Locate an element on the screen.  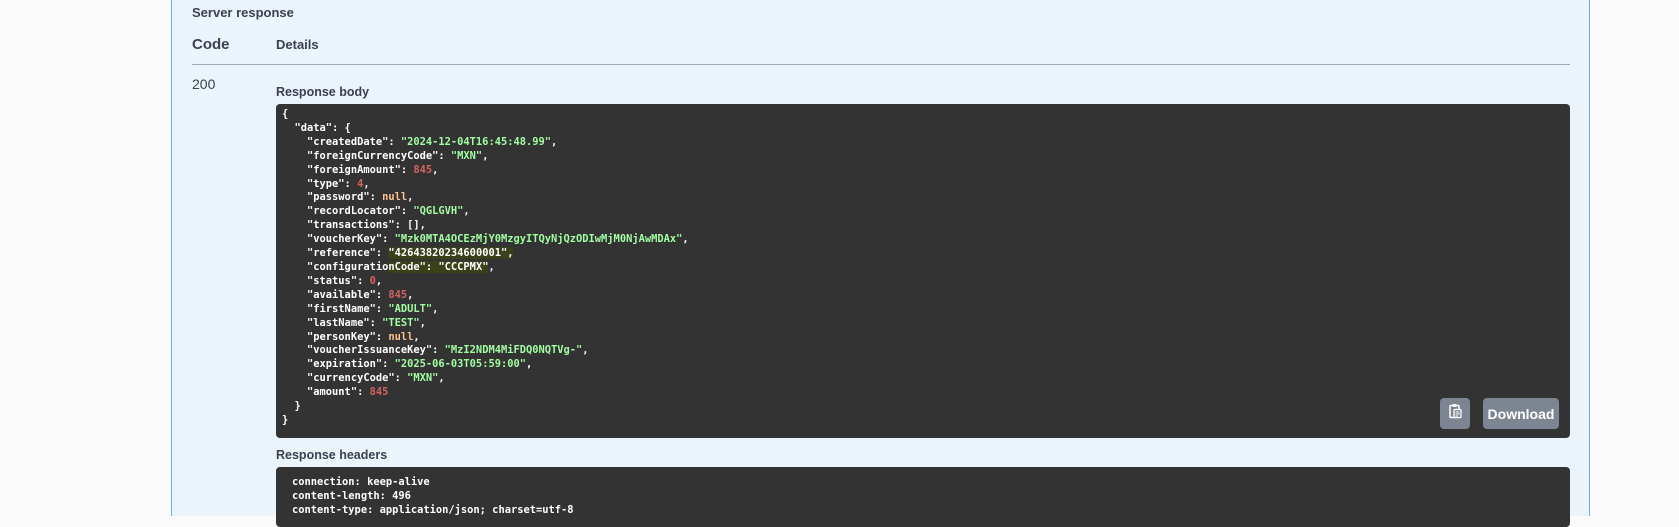
code-token: "2024-12-04T16:45:48.99" is located at coordinates (475, 141).